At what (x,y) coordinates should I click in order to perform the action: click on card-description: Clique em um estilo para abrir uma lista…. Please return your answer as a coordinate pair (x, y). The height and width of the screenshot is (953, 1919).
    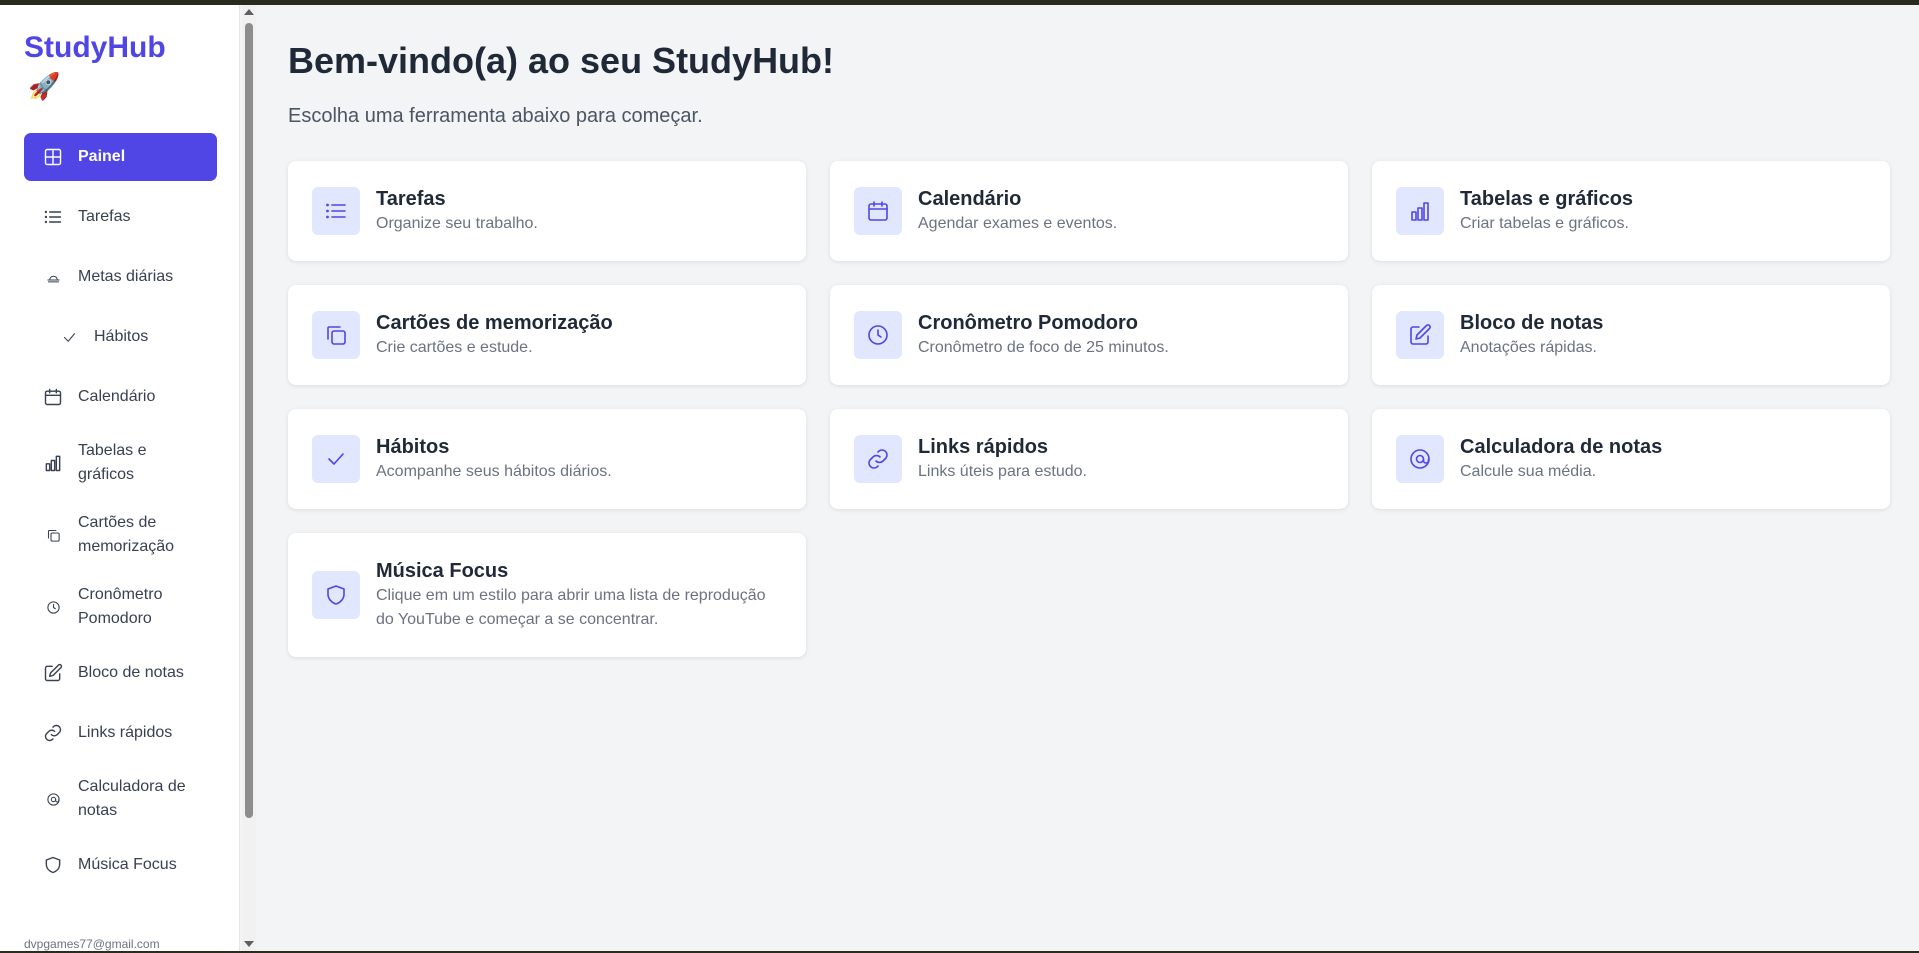
    Looking at the image, I should click on (571, 607).